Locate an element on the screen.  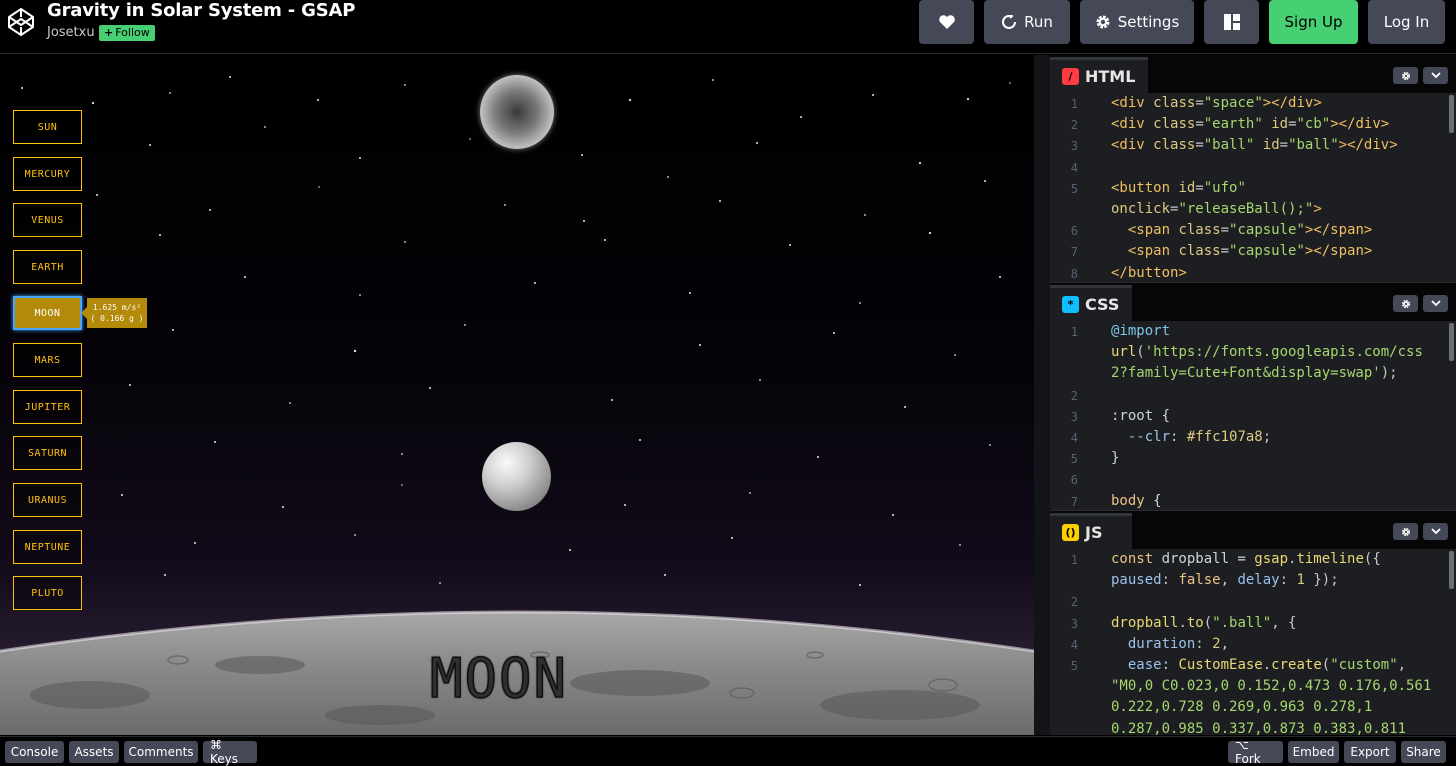
code-line: 8 </button> is located at coordinates (1253, 273).